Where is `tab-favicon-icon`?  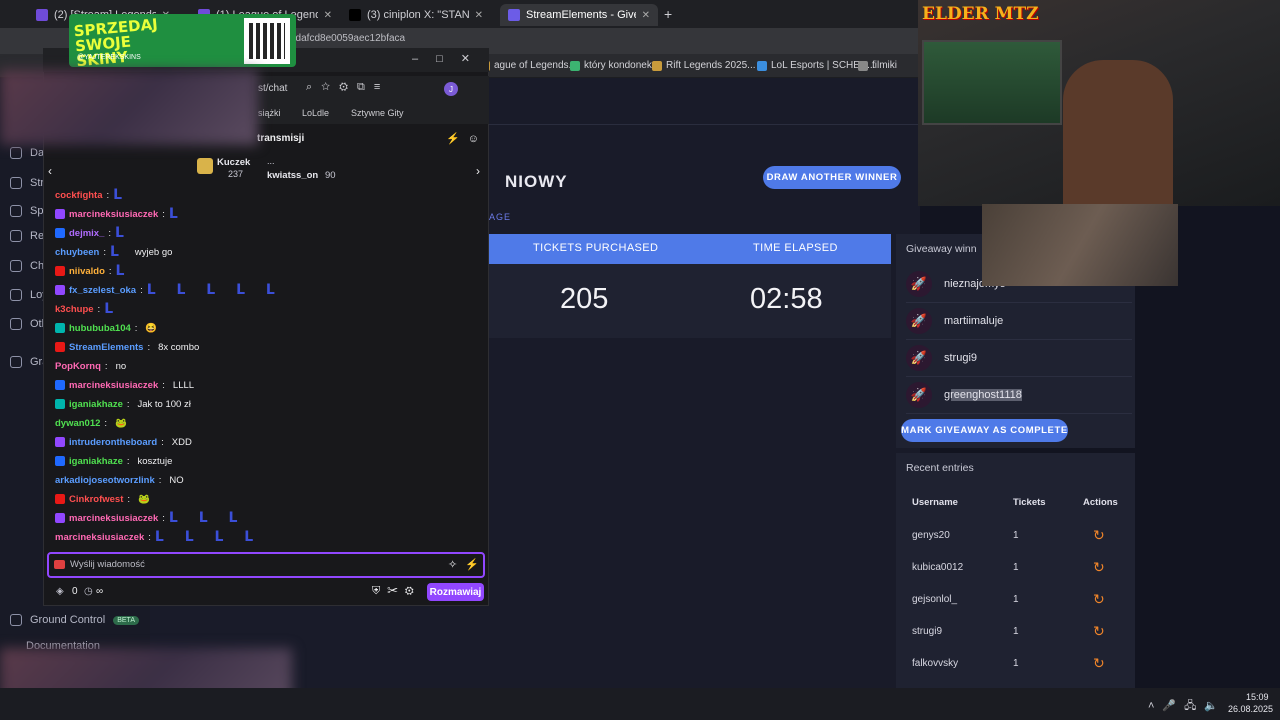 tab-favicon-icon is located at coordinates (42, 15).